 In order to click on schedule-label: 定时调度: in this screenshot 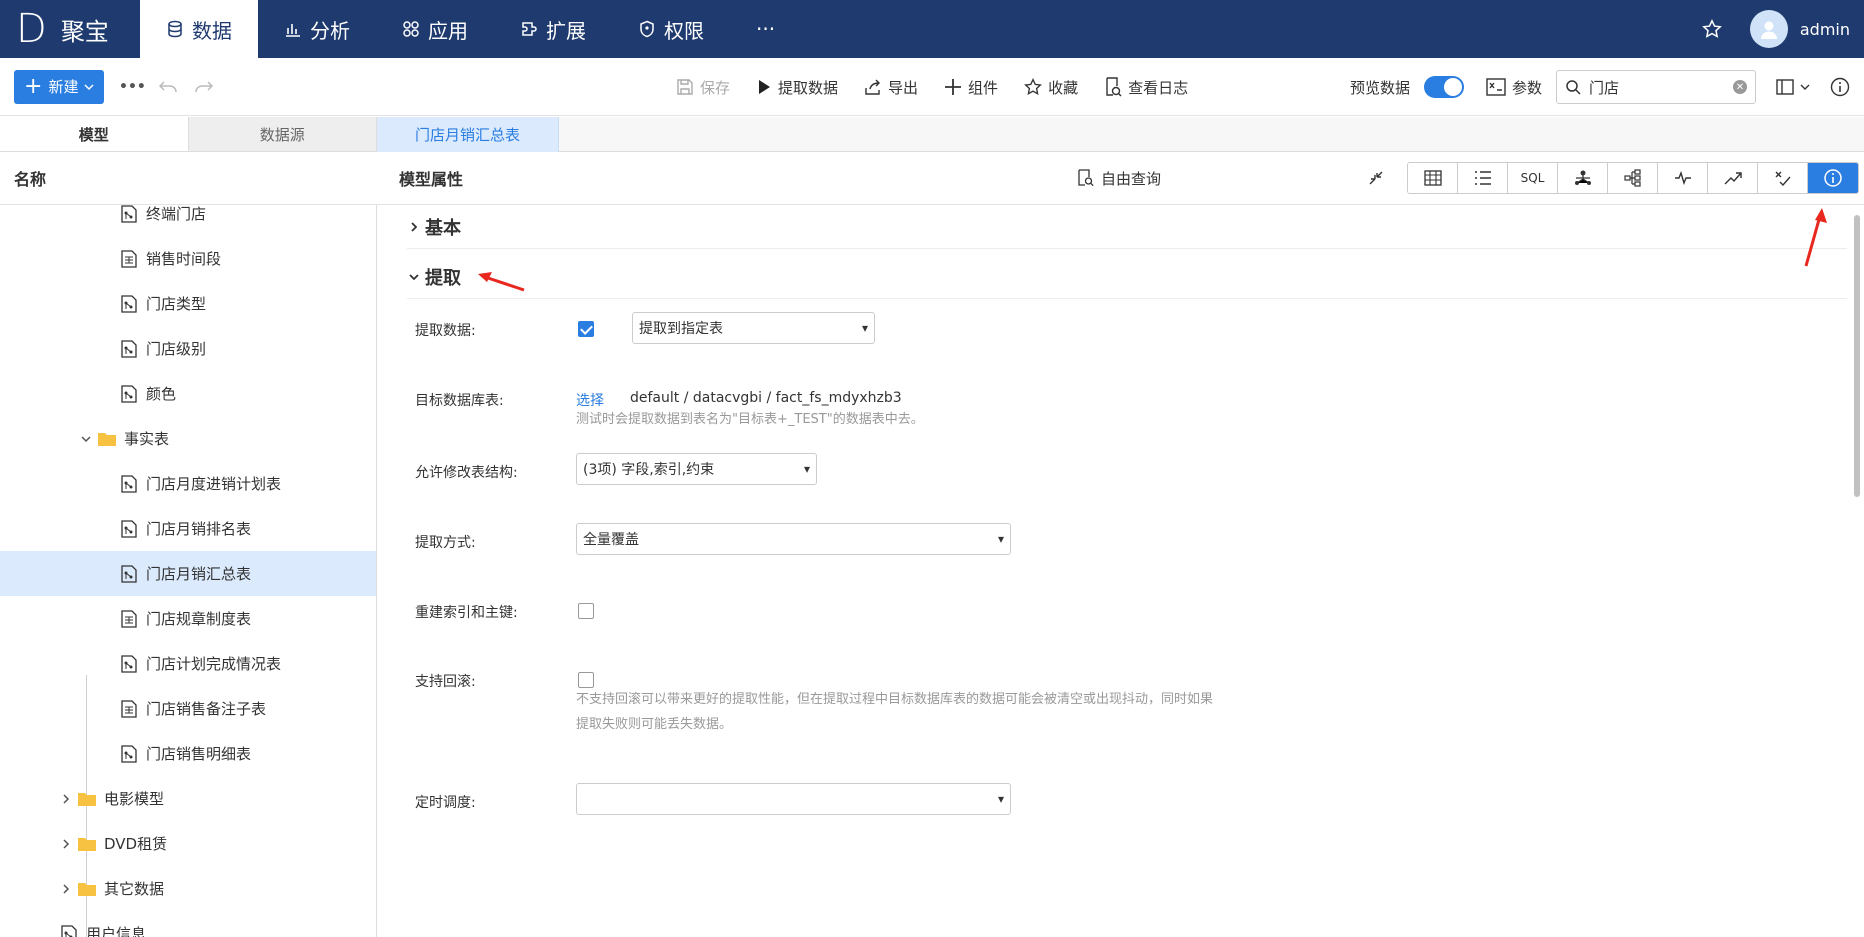, I will do `click(445, 803)`.